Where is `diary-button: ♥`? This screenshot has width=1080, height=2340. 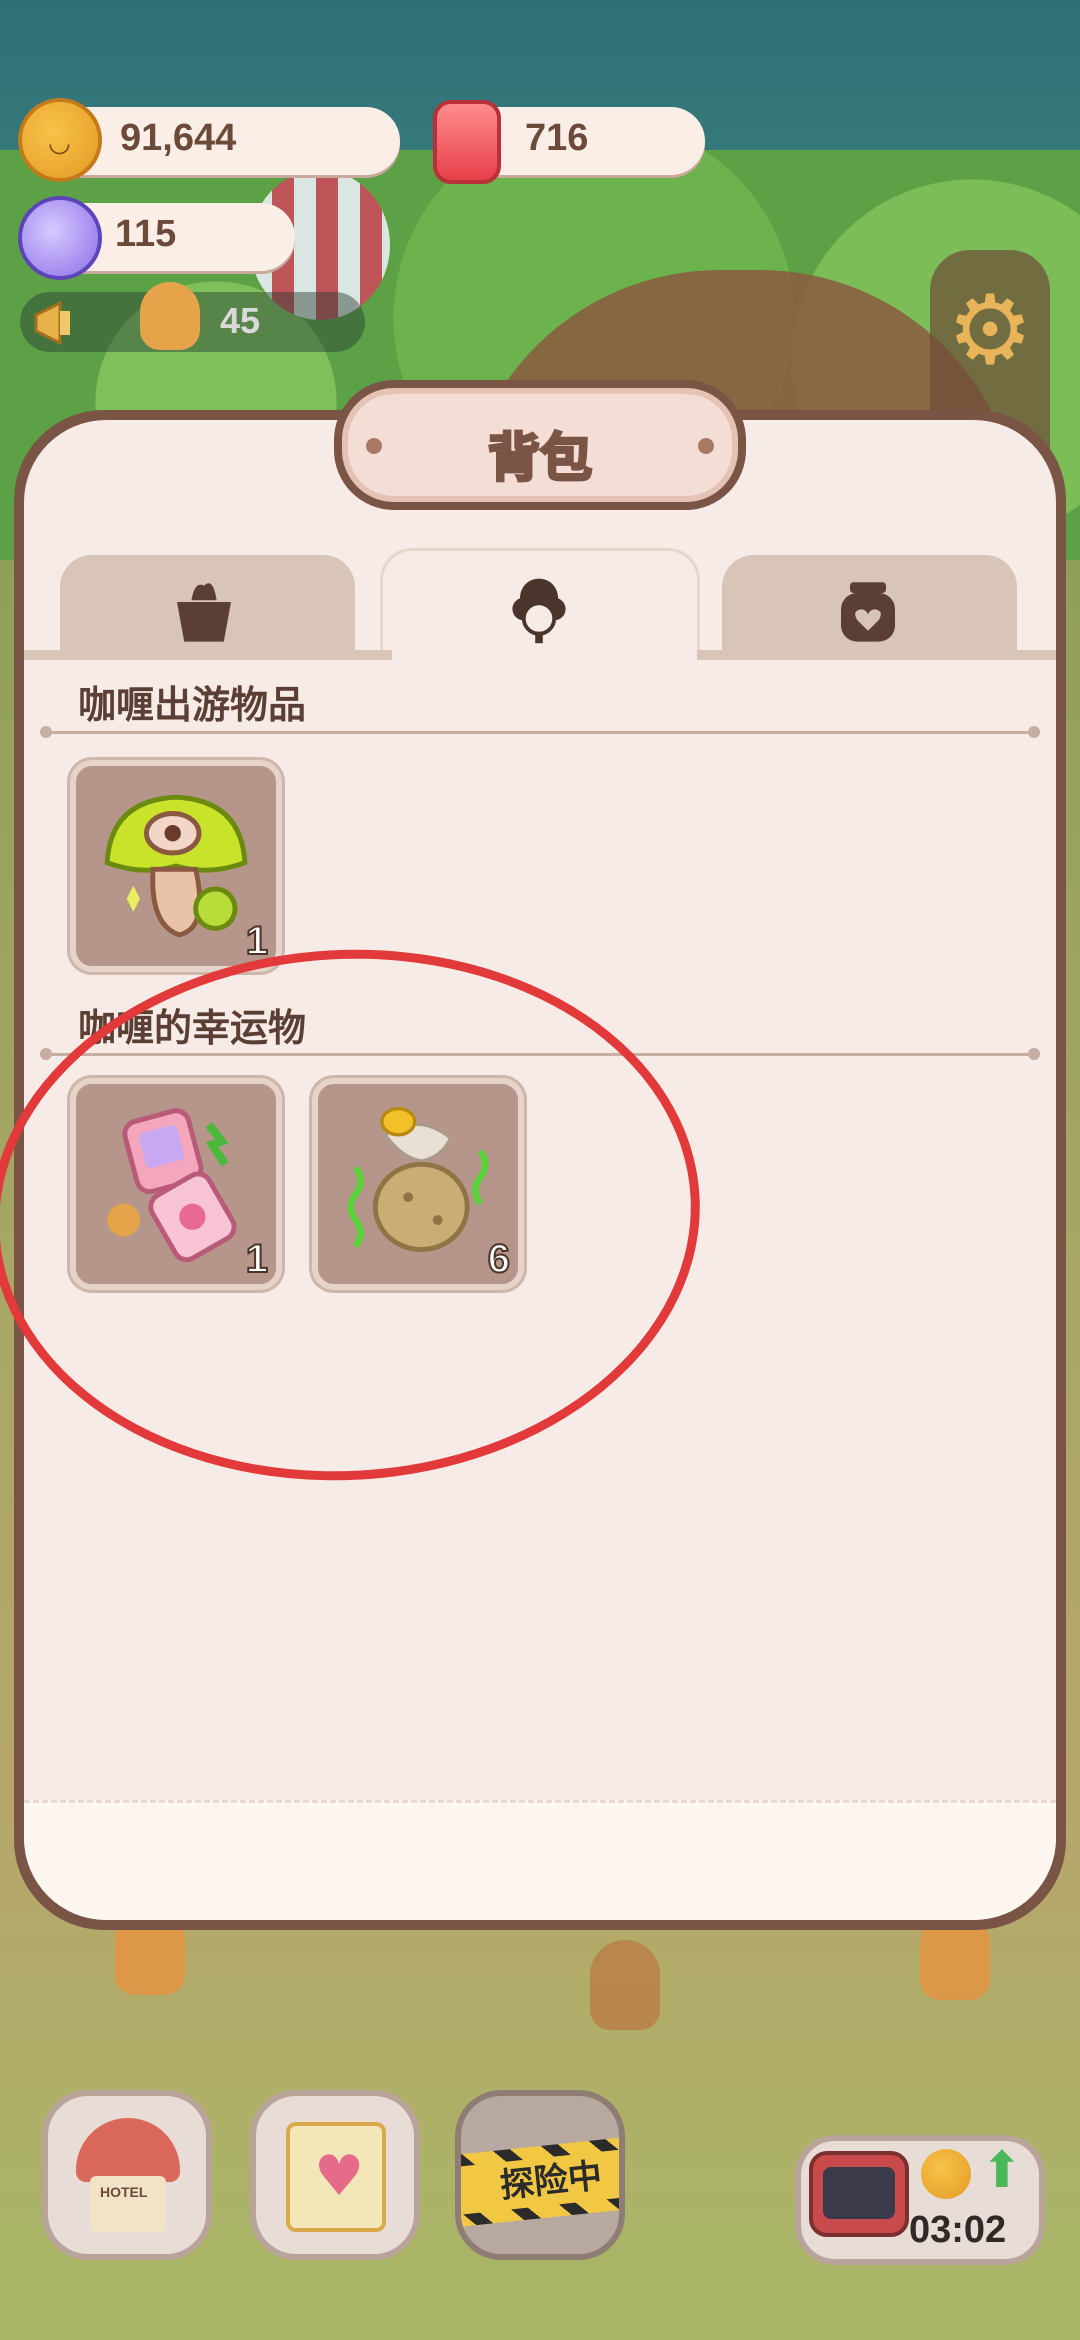
diary-button: ♥ is located at coordinates (335, 2175).